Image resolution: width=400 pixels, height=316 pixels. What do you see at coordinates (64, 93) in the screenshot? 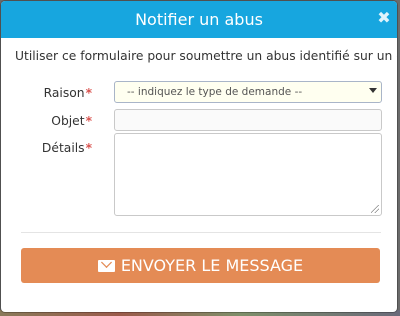
I see `reason-label-text: Raison` at bounding box center [64, 93].